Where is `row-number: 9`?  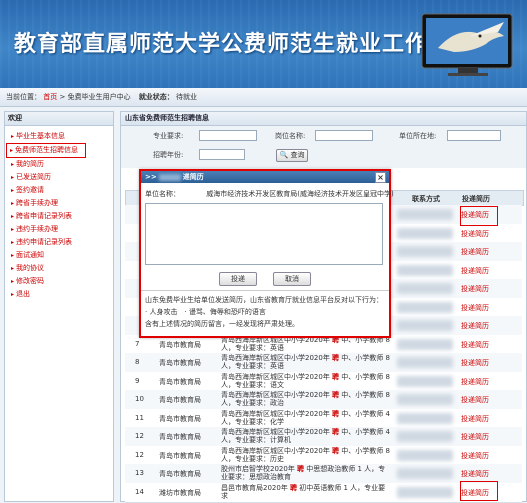 row-number: 9 is located at coordinates (137, 380).